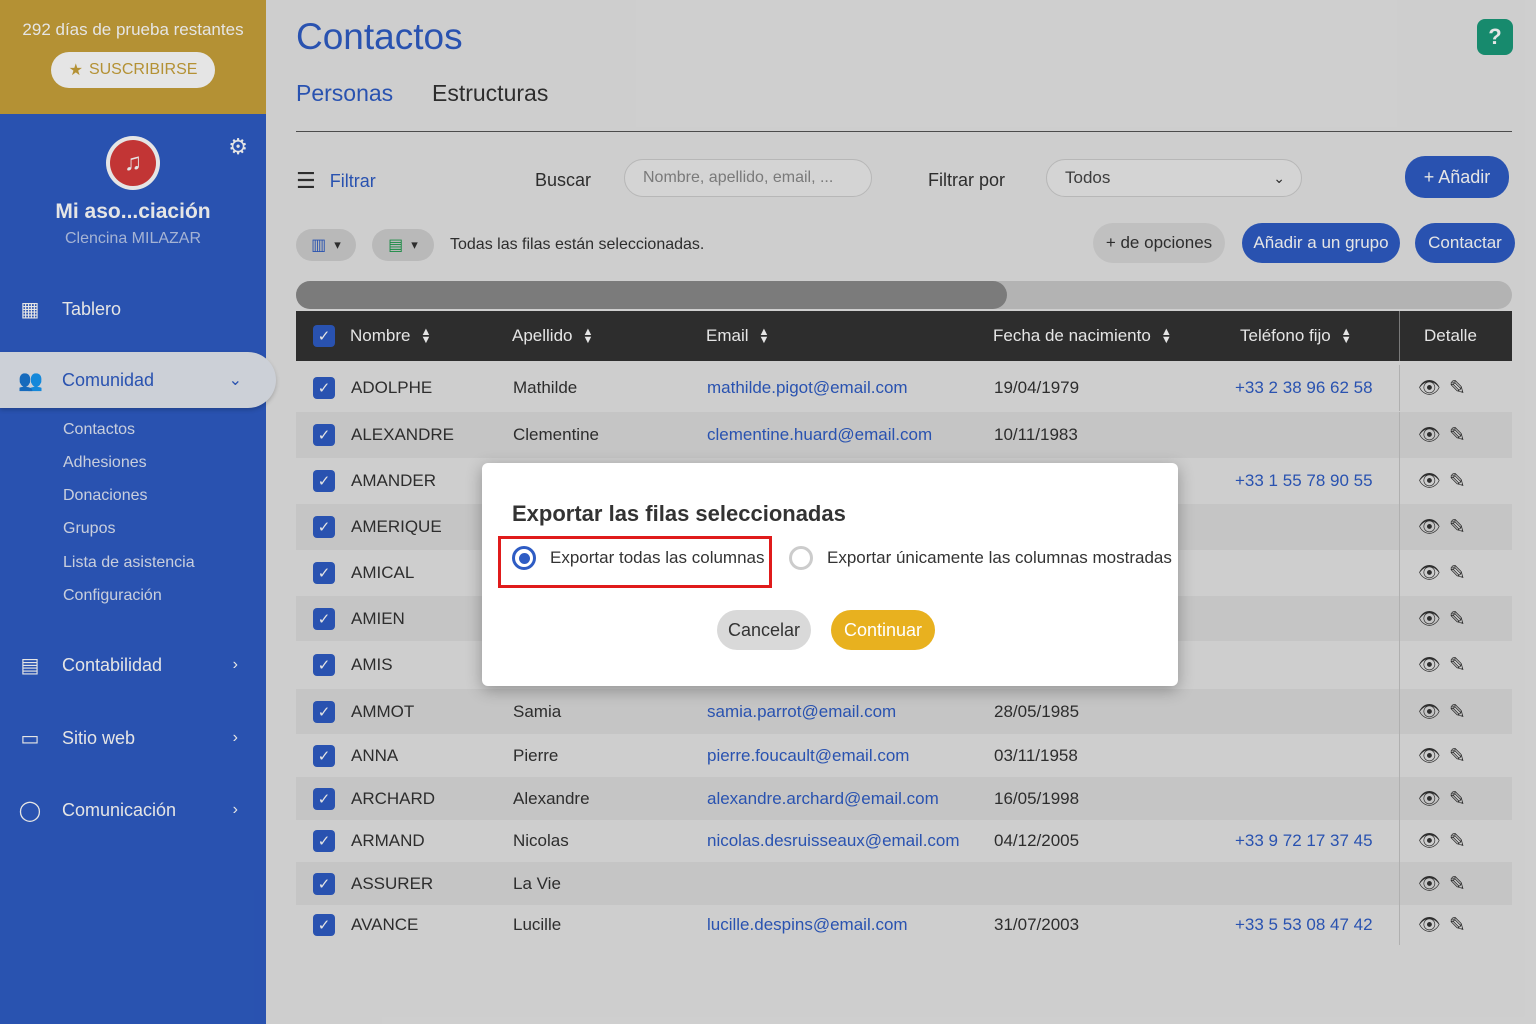 This screenshot has width=1536, height=1024. What do you see at coordinates (883, 630) in the screenshot?
I see `continue-button: Continuar` at bounding box center [883, 630].